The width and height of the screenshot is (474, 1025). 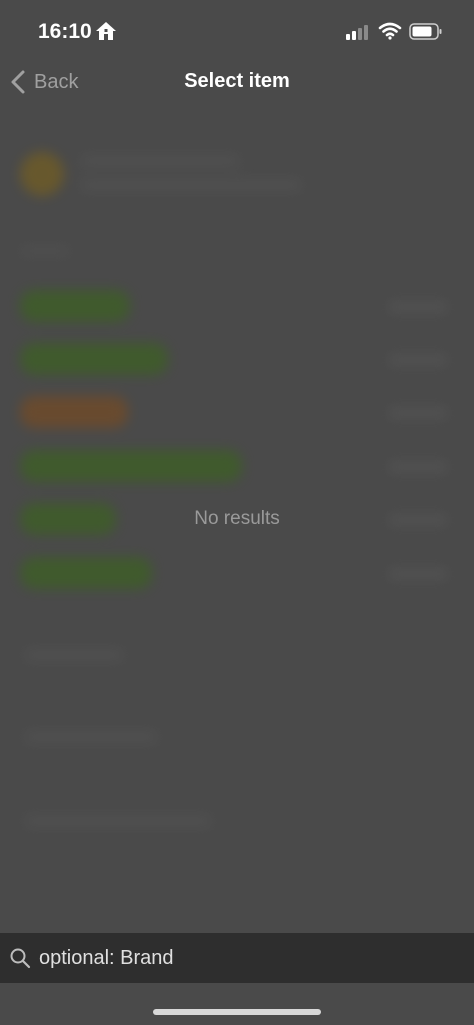 I want to click on blurred-avatar, so click(x=42, y=174).